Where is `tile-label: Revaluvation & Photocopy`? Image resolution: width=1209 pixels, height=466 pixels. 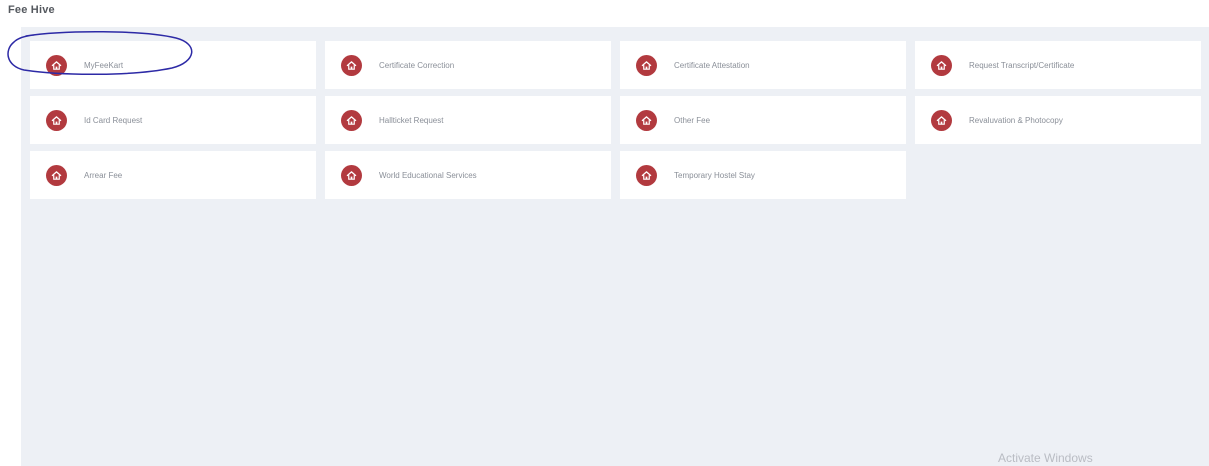
tile-label: Revaluvation & Photocopy is located at coordinates (1016, 120).